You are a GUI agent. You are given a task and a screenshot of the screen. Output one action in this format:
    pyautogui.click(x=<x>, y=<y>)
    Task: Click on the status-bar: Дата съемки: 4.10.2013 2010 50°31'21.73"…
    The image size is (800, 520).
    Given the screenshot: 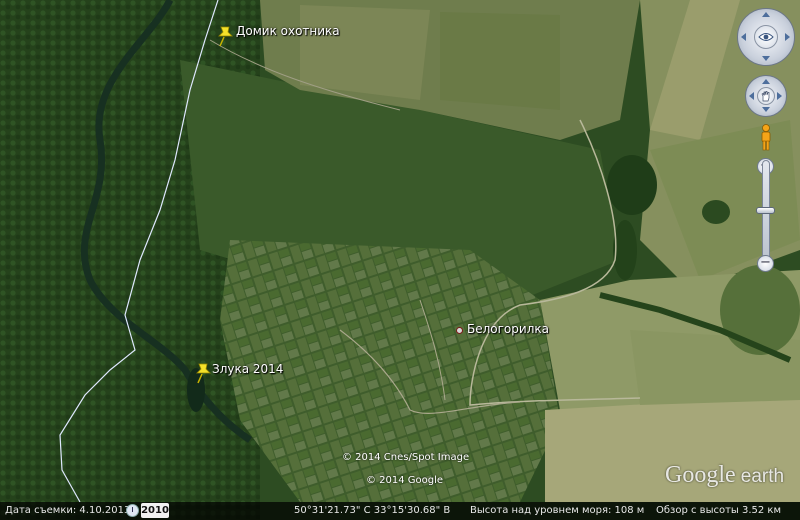 What is the action you would take?
    pyautogui.click(x=400, y=511)
    